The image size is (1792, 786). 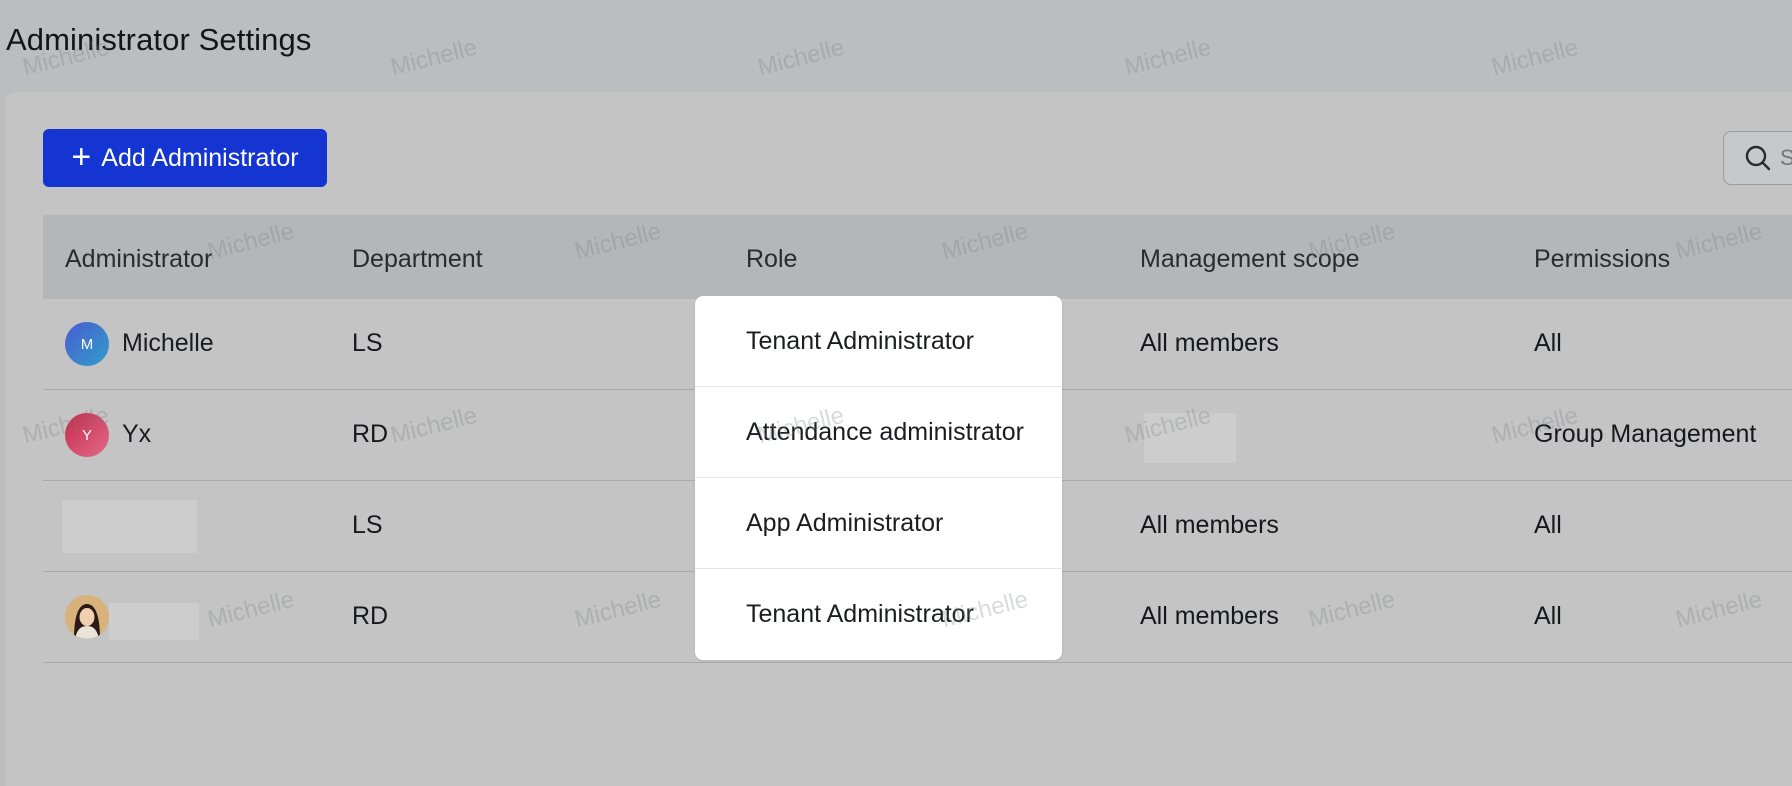 I want to click on search-icon, so click(x=1758, y=158).